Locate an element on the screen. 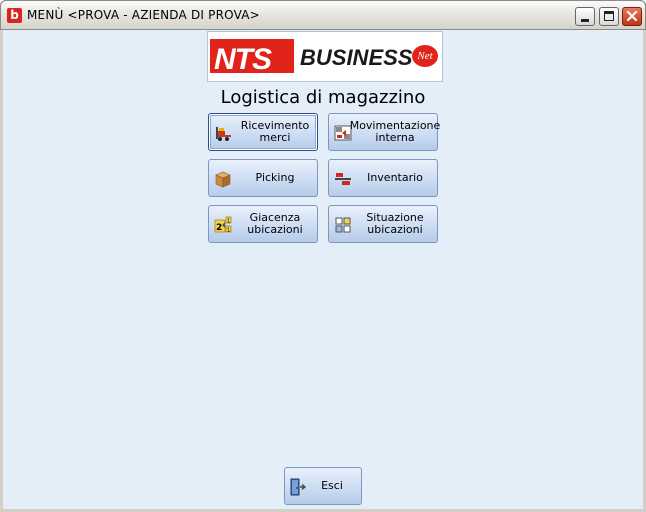 This screenshot has width=646, height=512. esci-button: Esci is located at coordinates (323, 486).